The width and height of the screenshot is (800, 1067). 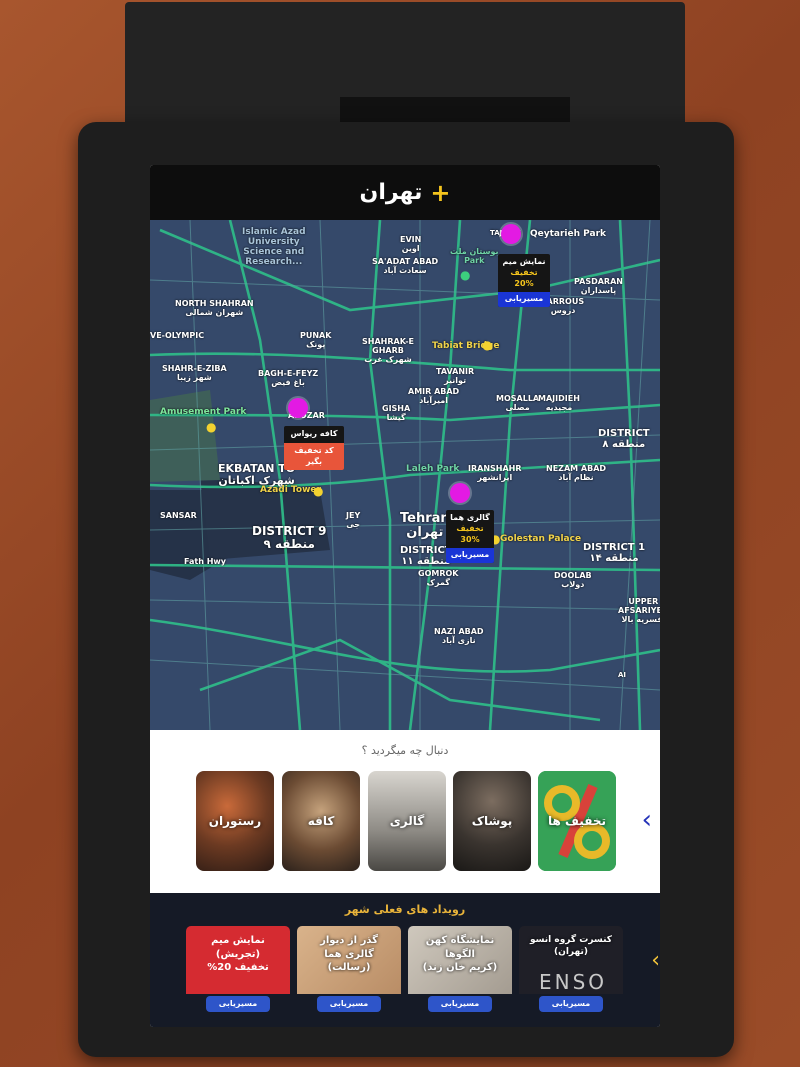 I want to click on category-label: رستوران, so click(x=235, y=821).